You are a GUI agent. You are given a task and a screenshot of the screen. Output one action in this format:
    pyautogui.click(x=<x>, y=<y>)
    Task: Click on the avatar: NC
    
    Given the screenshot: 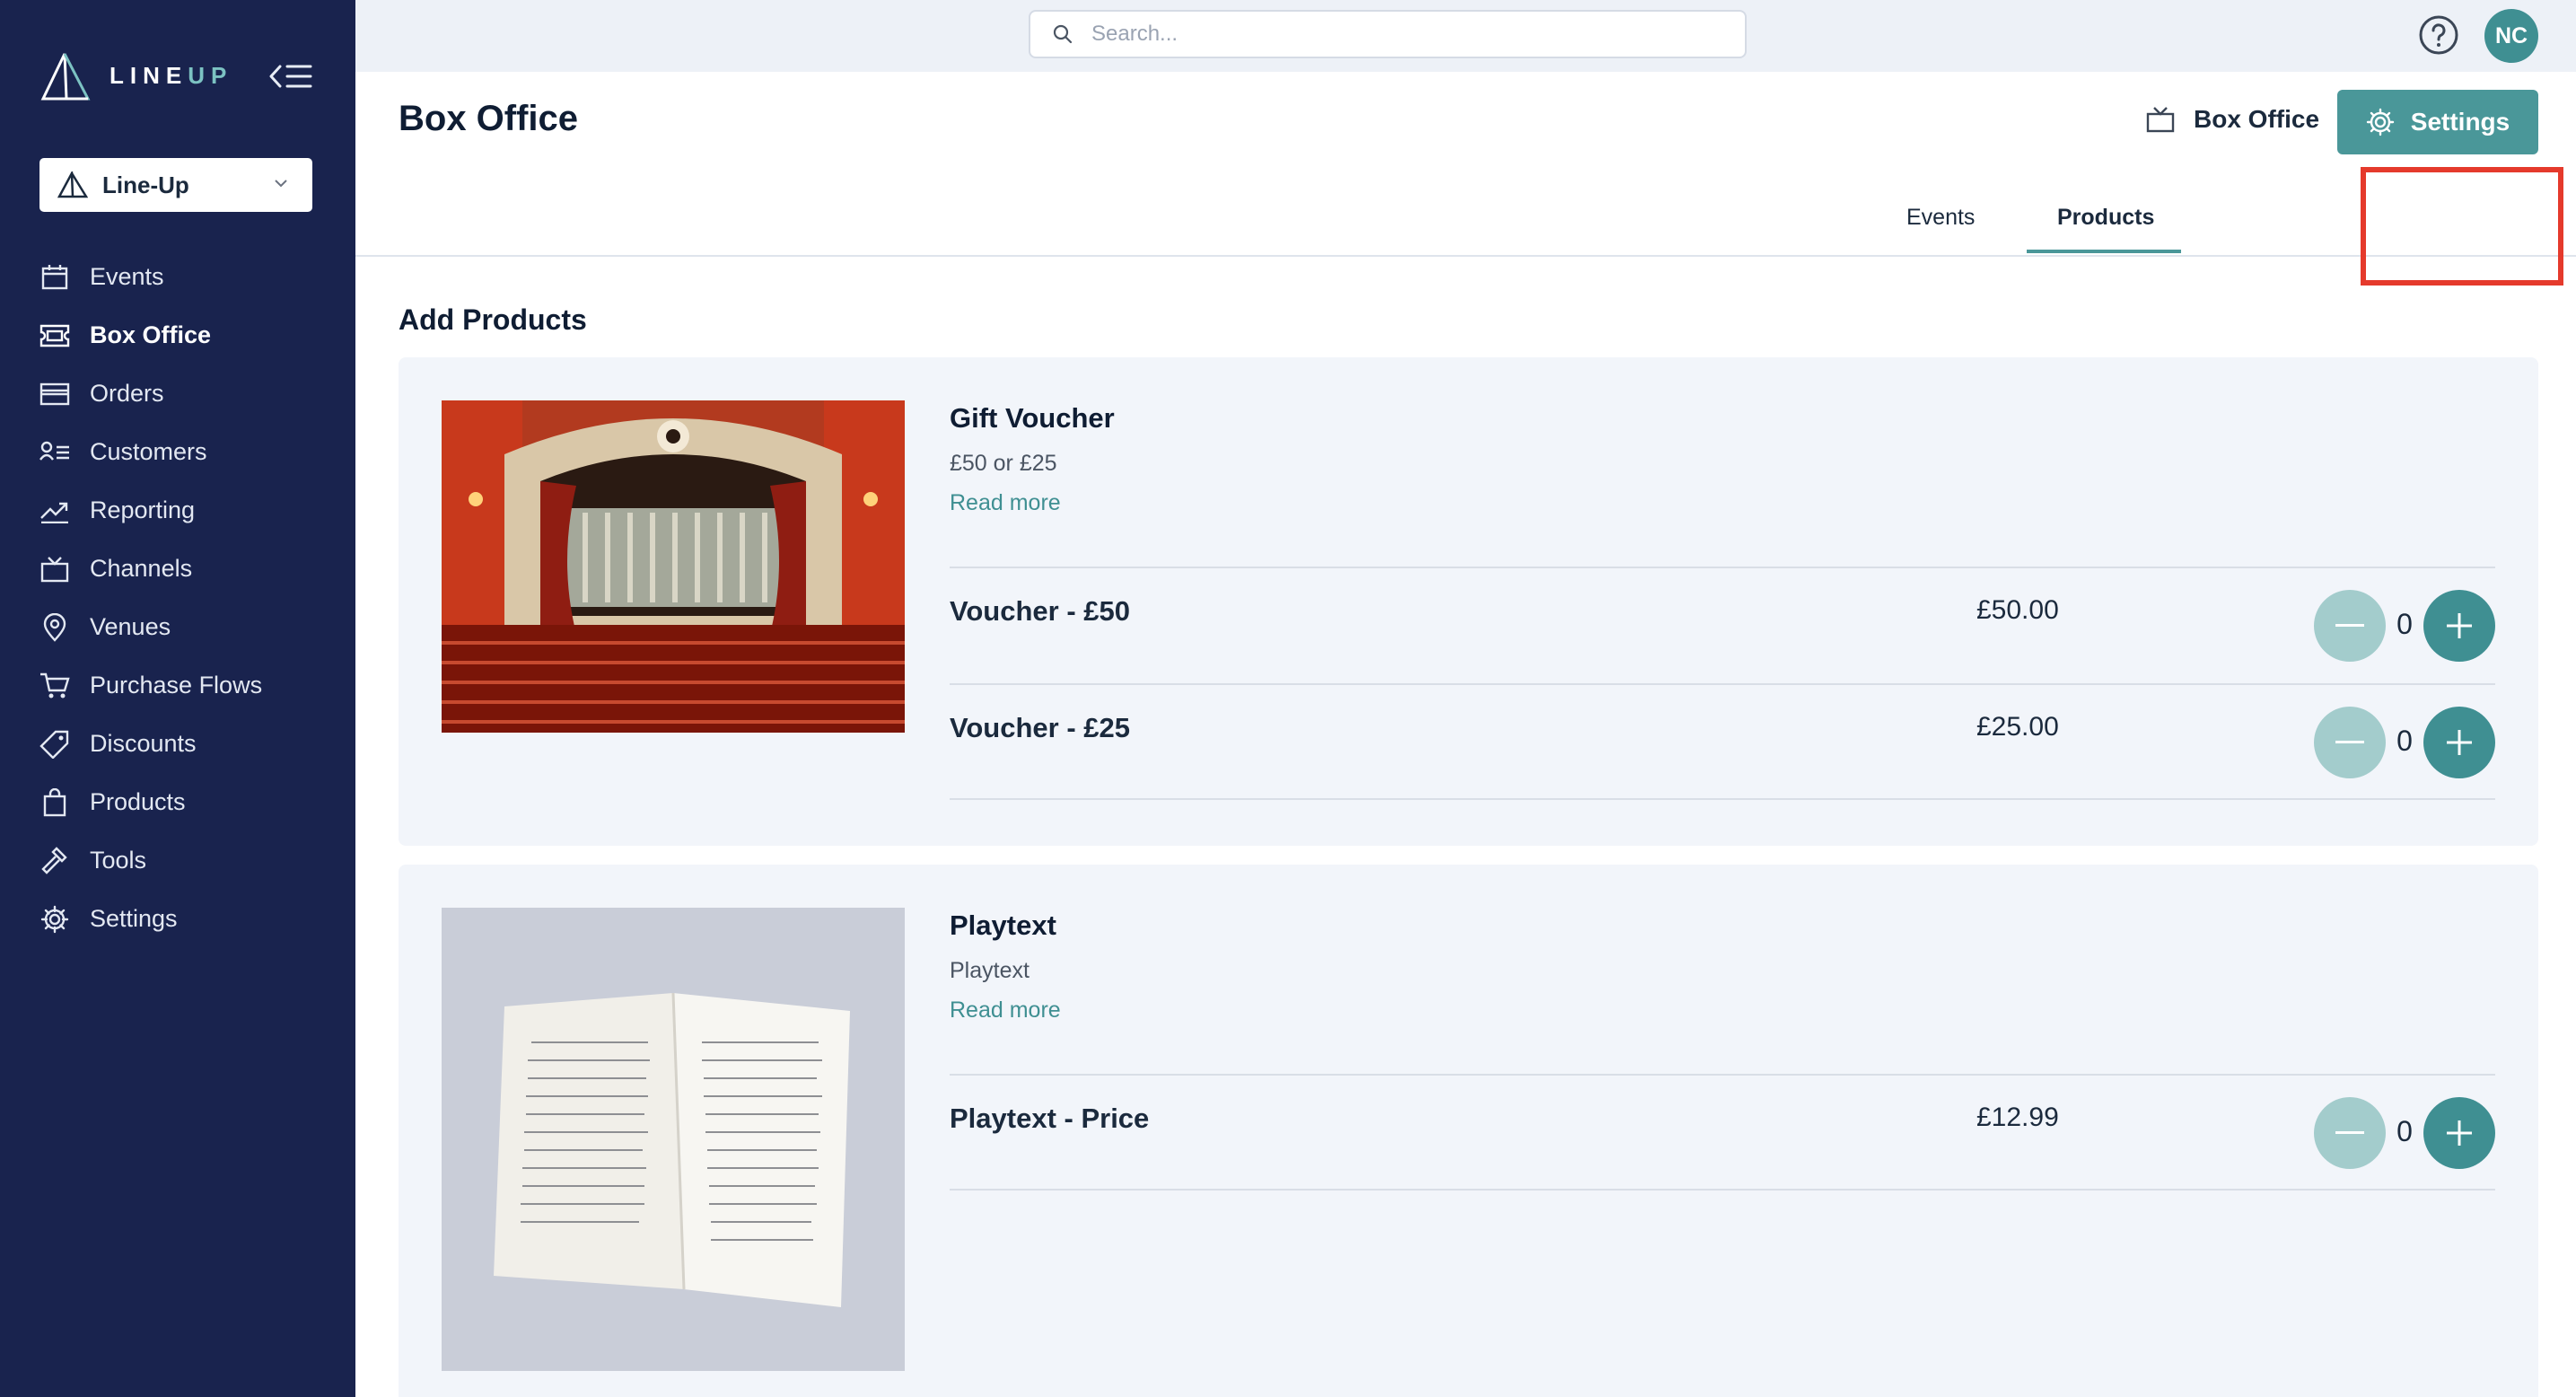 What is the action you would take?
    pyautogui.click(x=2511, y=36)
    